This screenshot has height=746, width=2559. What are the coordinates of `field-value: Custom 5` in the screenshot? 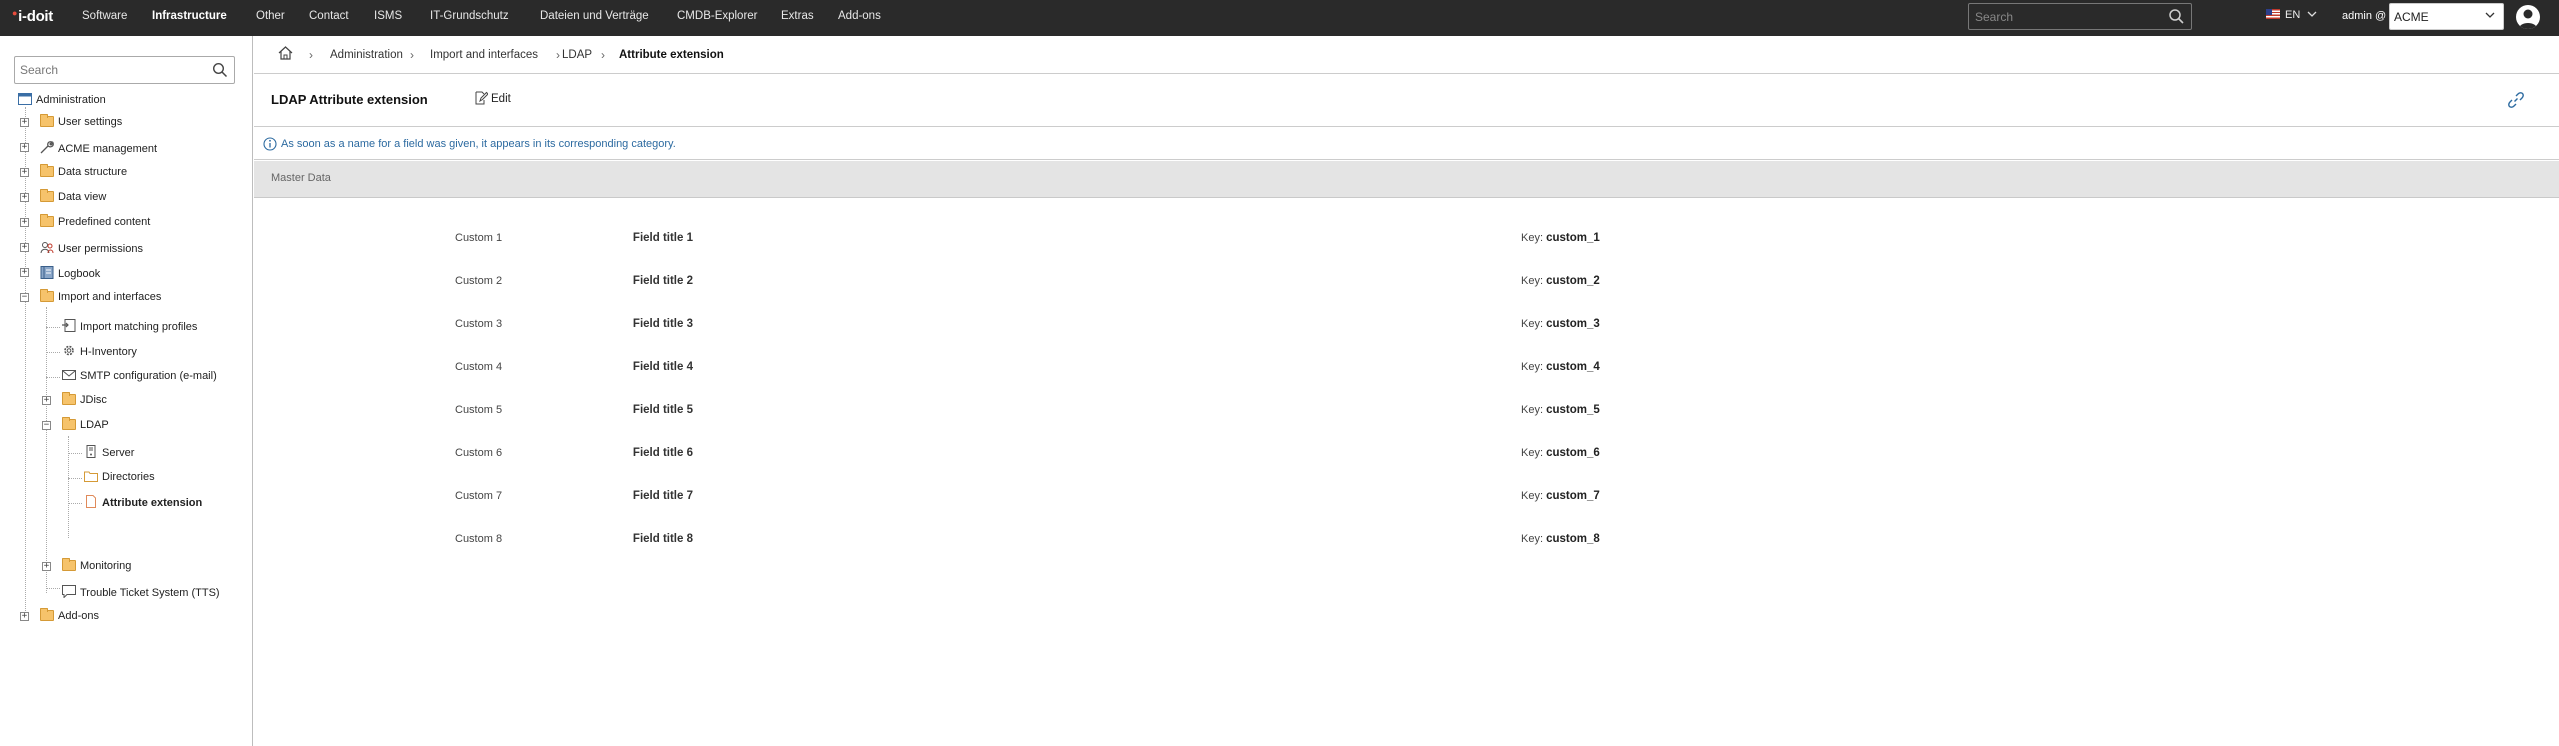 It's located at (479, 410).